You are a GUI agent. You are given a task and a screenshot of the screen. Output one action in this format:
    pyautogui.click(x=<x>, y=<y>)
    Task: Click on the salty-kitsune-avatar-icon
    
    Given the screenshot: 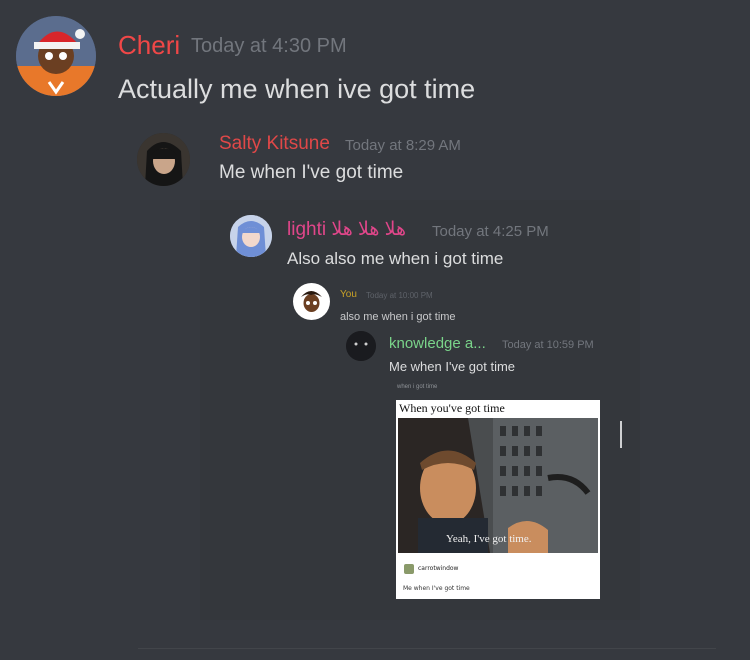 What is the action you would take?
    pyautogui.click(x=163, y=159)
    